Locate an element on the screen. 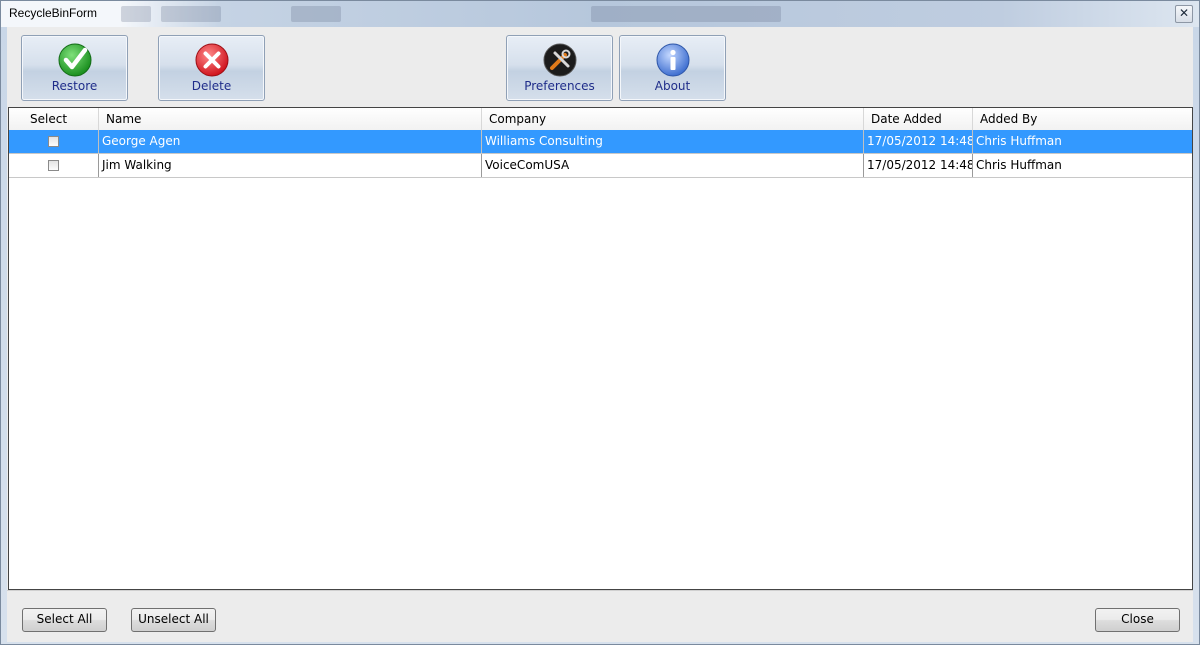  cell-company: Williams Consulting is located at coordinates (544, 141).